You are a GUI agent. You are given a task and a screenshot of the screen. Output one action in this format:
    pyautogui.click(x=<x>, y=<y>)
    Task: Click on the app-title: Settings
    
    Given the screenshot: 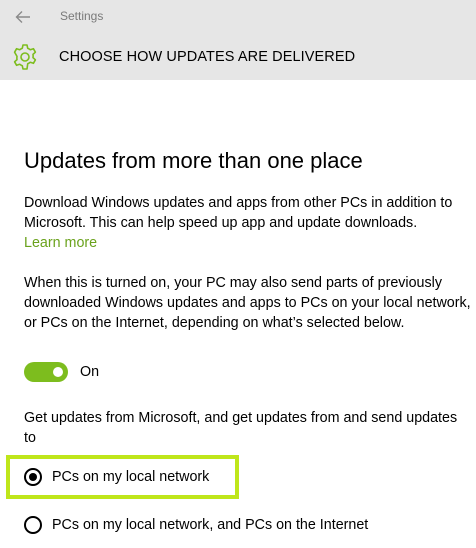 What is the action you would take?
    pyautogui.click(x=82, y=16)
    